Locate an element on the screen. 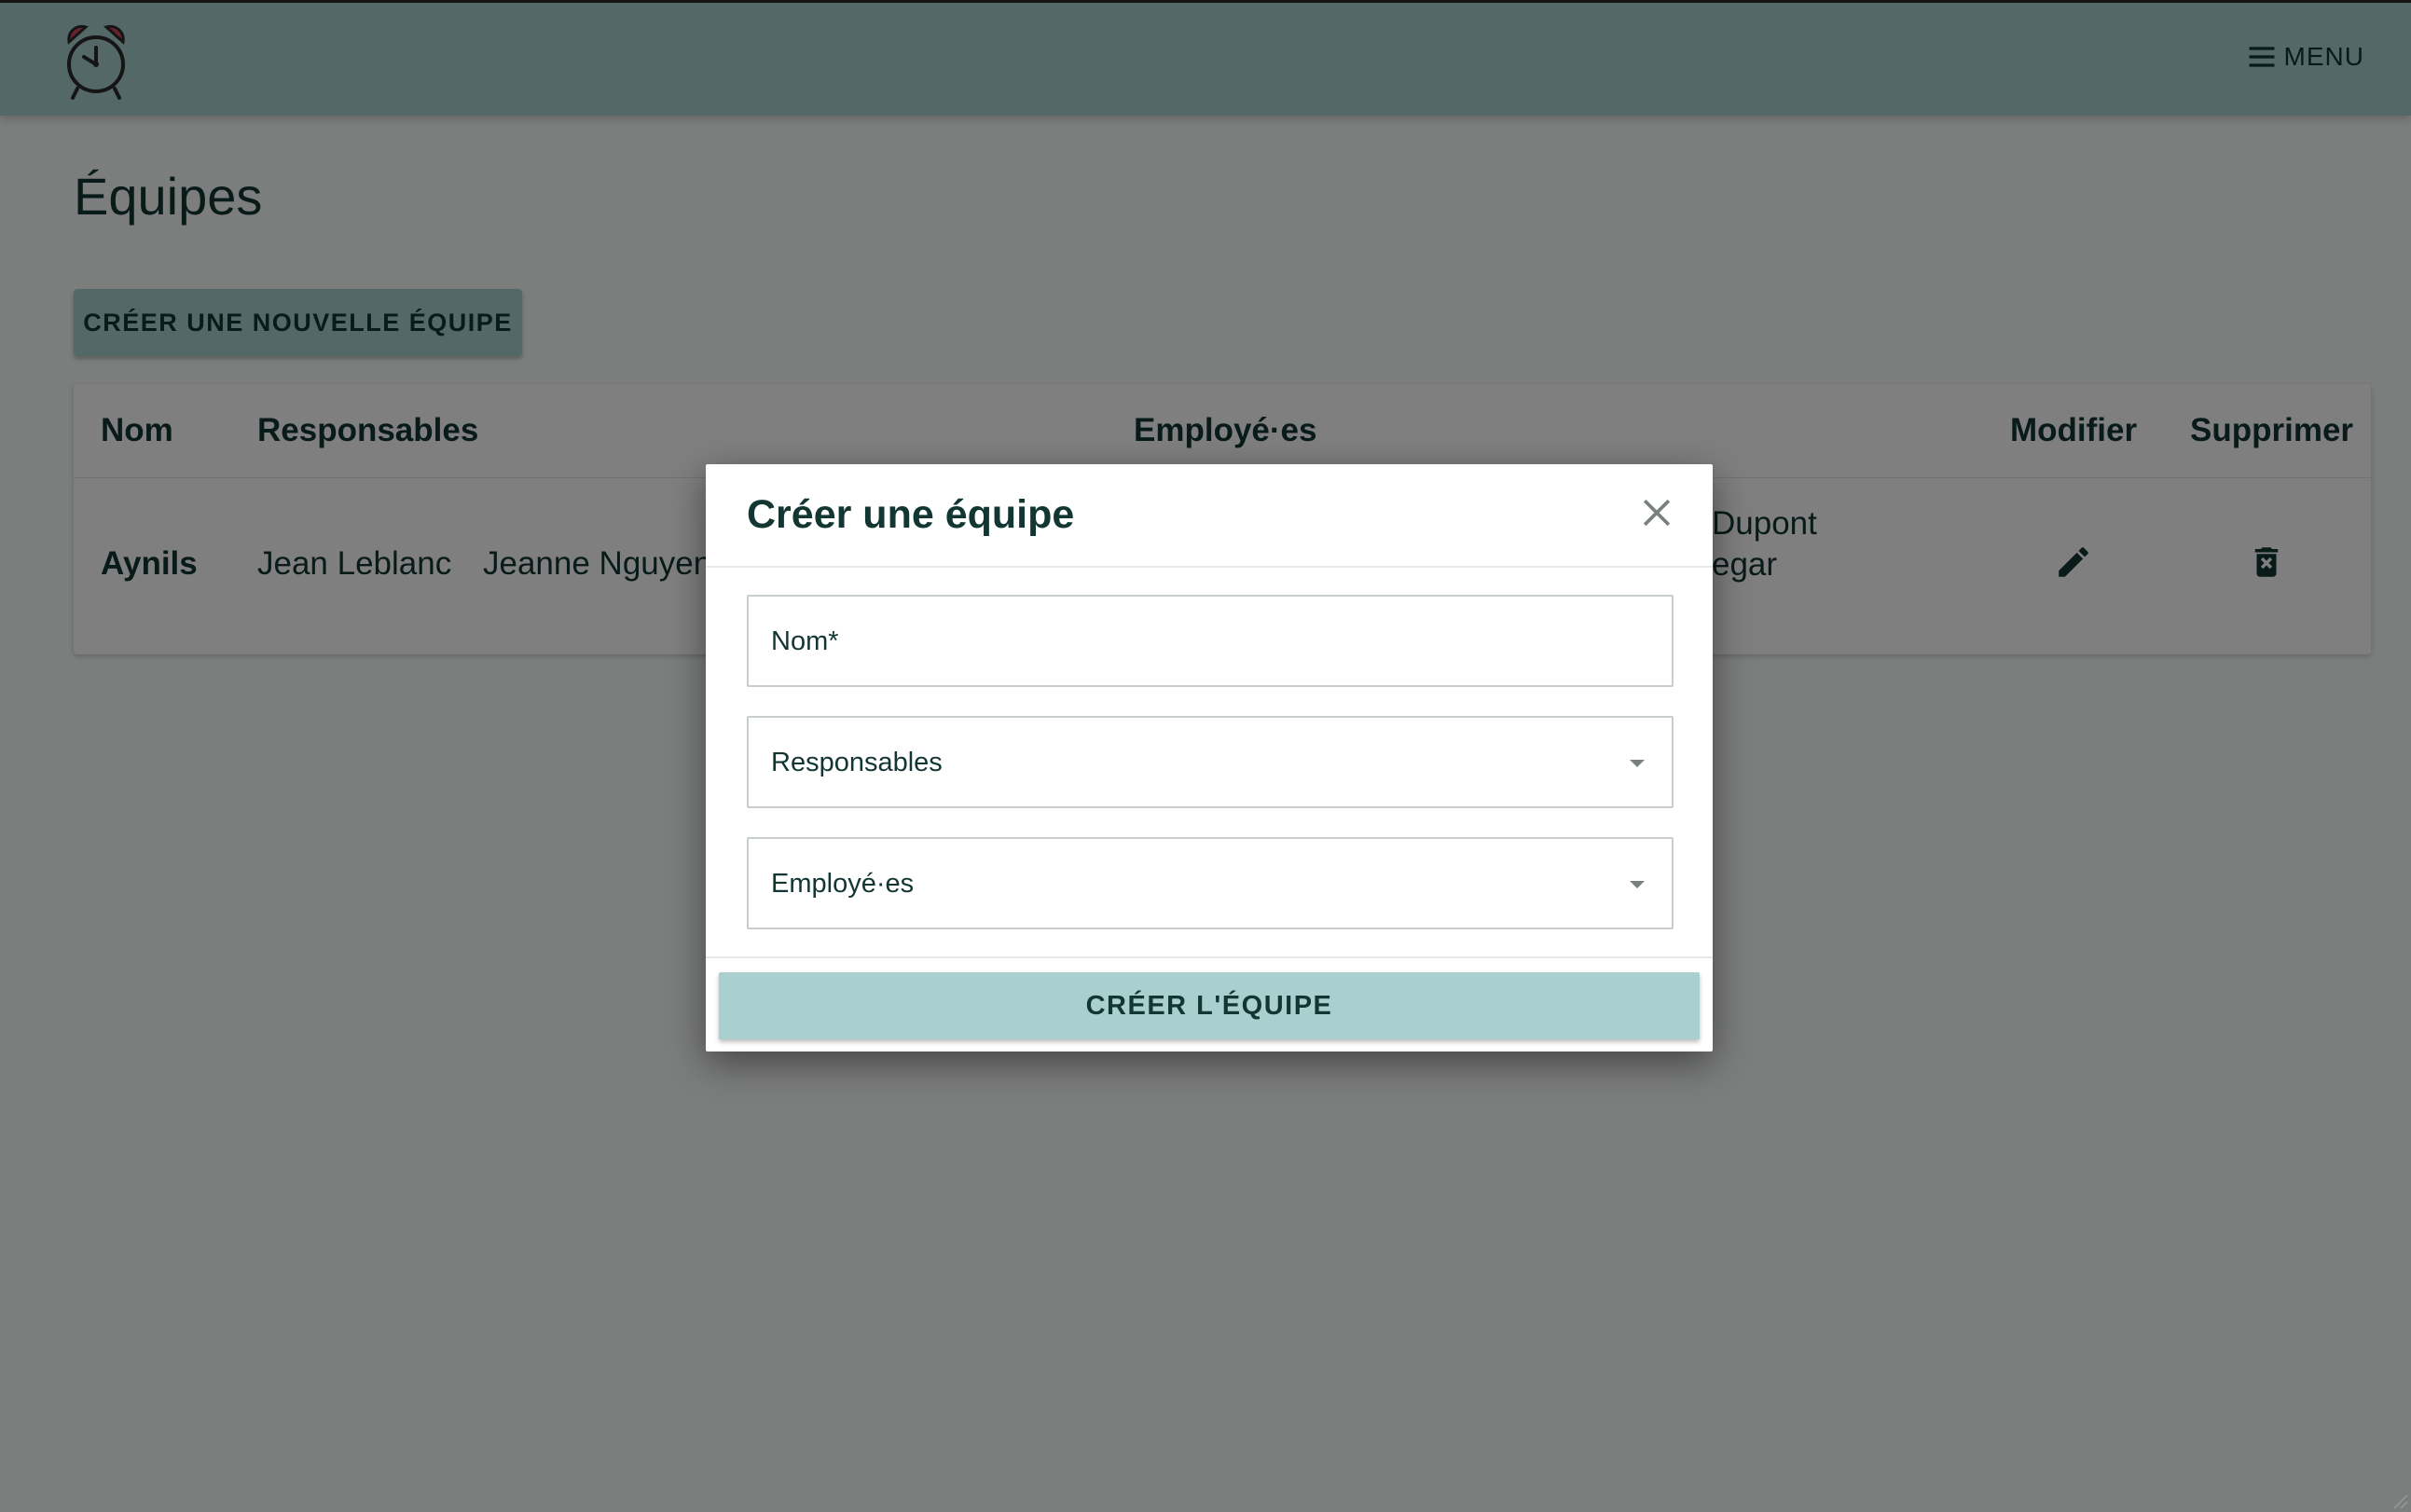 The image size is (2411, 1512). name-input is located at coordinates (1210, 641).